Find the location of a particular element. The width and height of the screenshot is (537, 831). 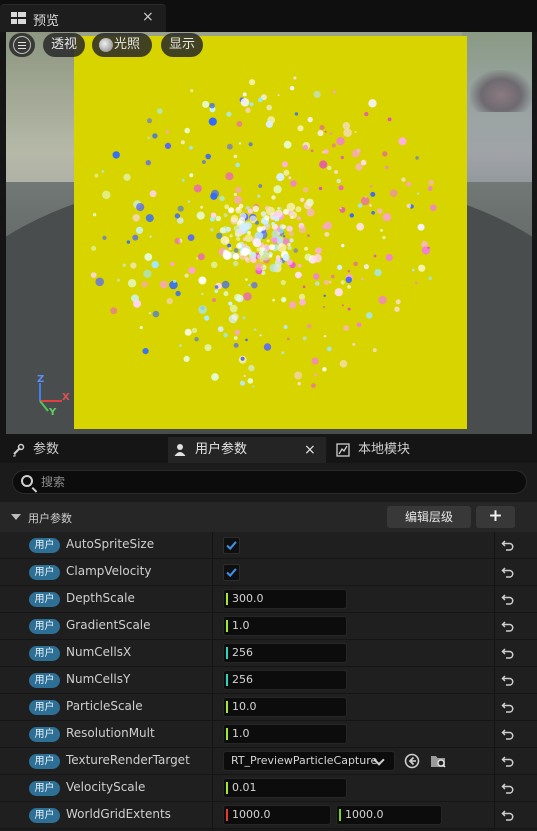

browse-back-icon is located at coordinates (412, 761).